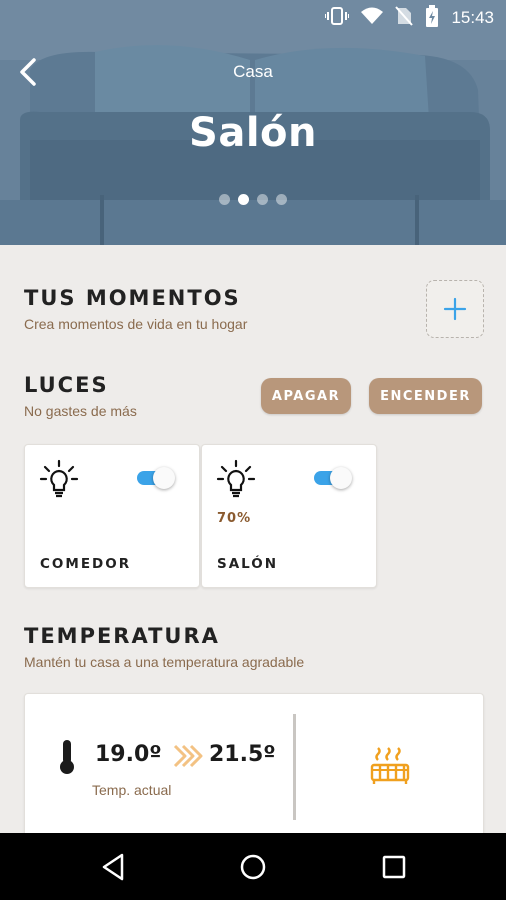  What do you see at coordinates (136, 324) in the screenshot?
I see `moments-subtitle: Crea momentos de vida en tu hogar` at bounding box center [136, 324].